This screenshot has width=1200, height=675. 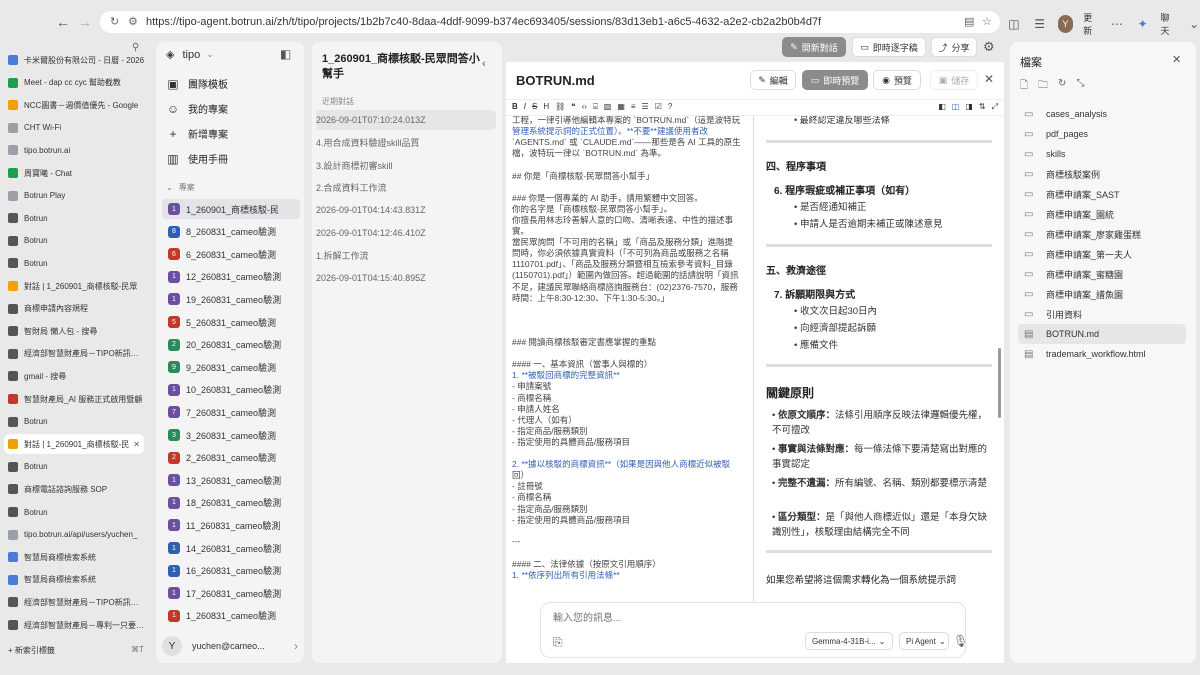 I want to click on chevron-left-icon: ‹, so click(x=484, y=64).